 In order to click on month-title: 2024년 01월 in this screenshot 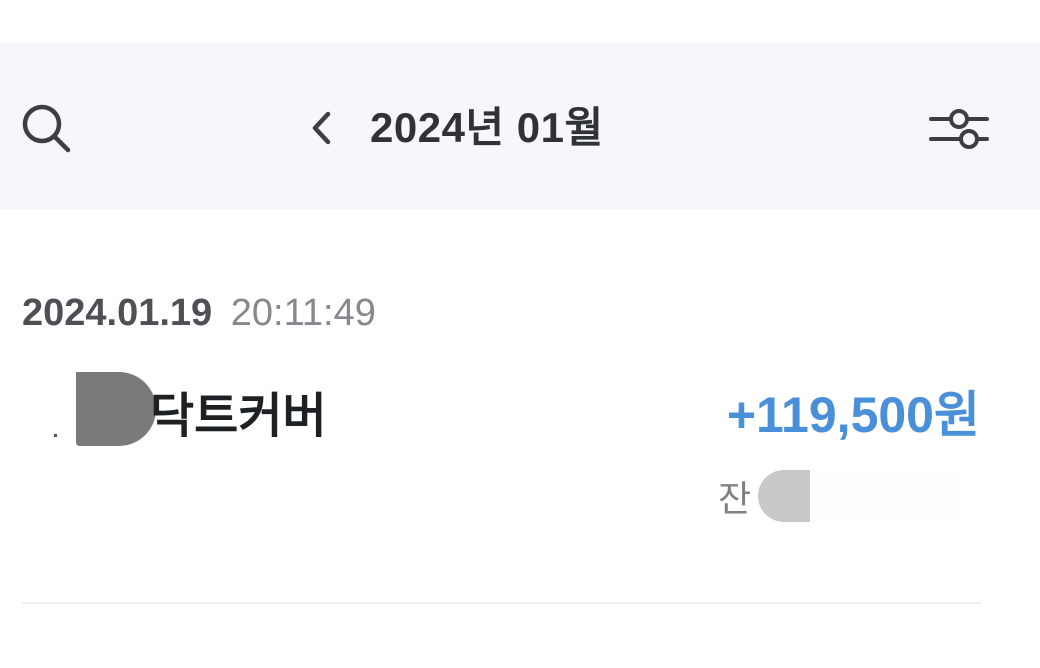, I will do `click(487, 128)`.